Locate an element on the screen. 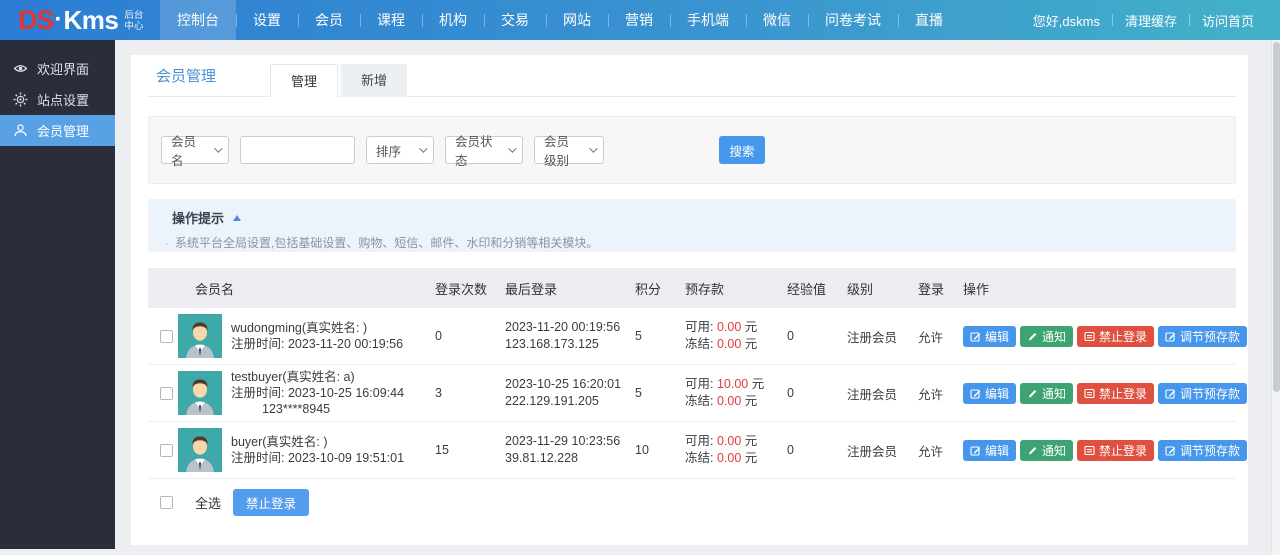 The width and height of the screenshot is (1280, 555). user-icon is located at coordinates (20, 130).